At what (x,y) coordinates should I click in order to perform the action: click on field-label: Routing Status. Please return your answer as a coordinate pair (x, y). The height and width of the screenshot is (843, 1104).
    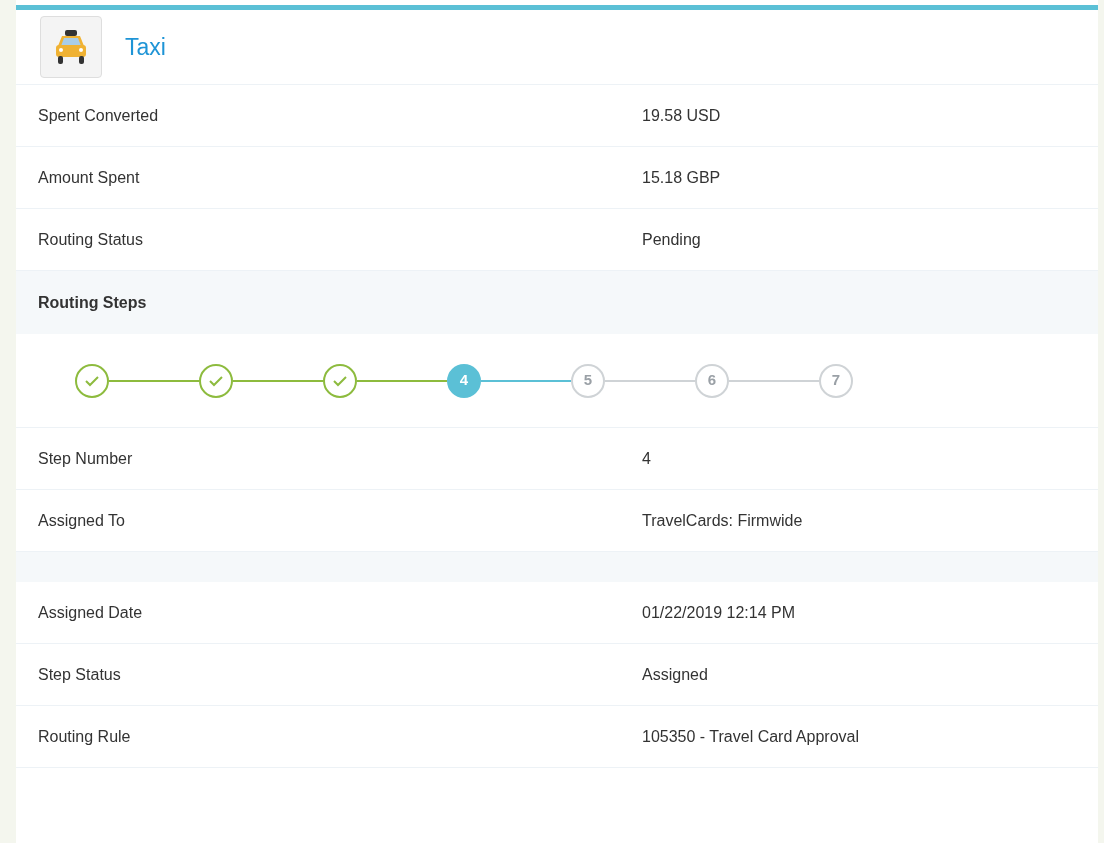
    Looking at the image, I should click on (90, 239).